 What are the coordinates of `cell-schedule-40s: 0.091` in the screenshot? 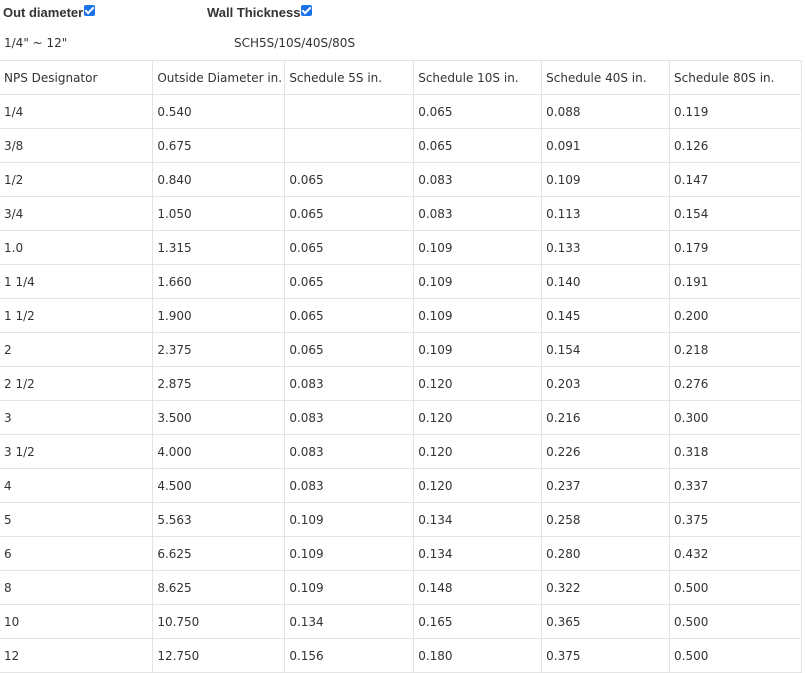 It's located at (606, 145).